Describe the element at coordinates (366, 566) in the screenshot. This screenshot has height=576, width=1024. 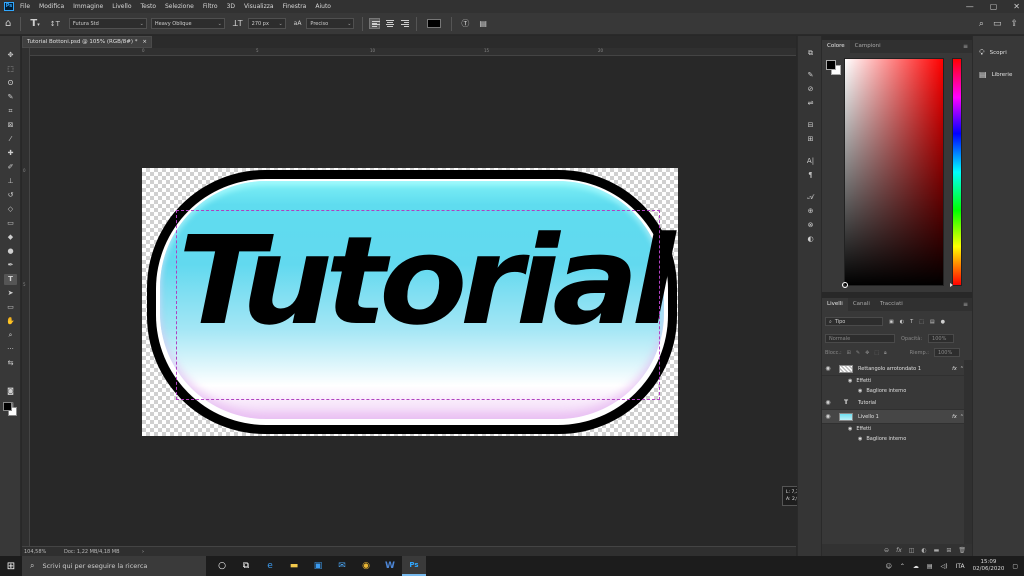
I see `chrome-icon: ◉` at that location.